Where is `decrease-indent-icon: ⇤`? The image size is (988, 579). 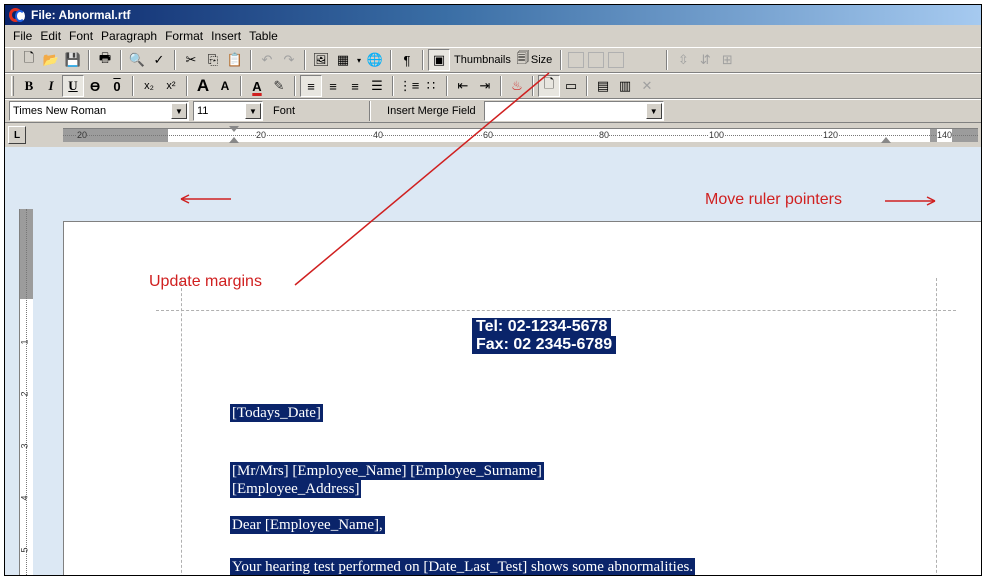
decrease-indent-icon: ⇤ is located at coordinates (463, 86).